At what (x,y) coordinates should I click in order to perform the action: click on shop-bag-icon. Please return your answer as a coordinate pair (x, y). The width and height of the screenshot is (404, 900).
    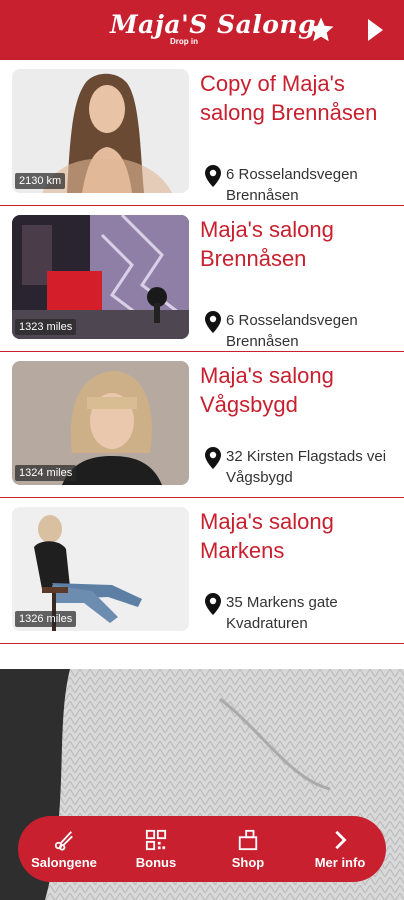
    Looking at the image, I should click on (248, 839).